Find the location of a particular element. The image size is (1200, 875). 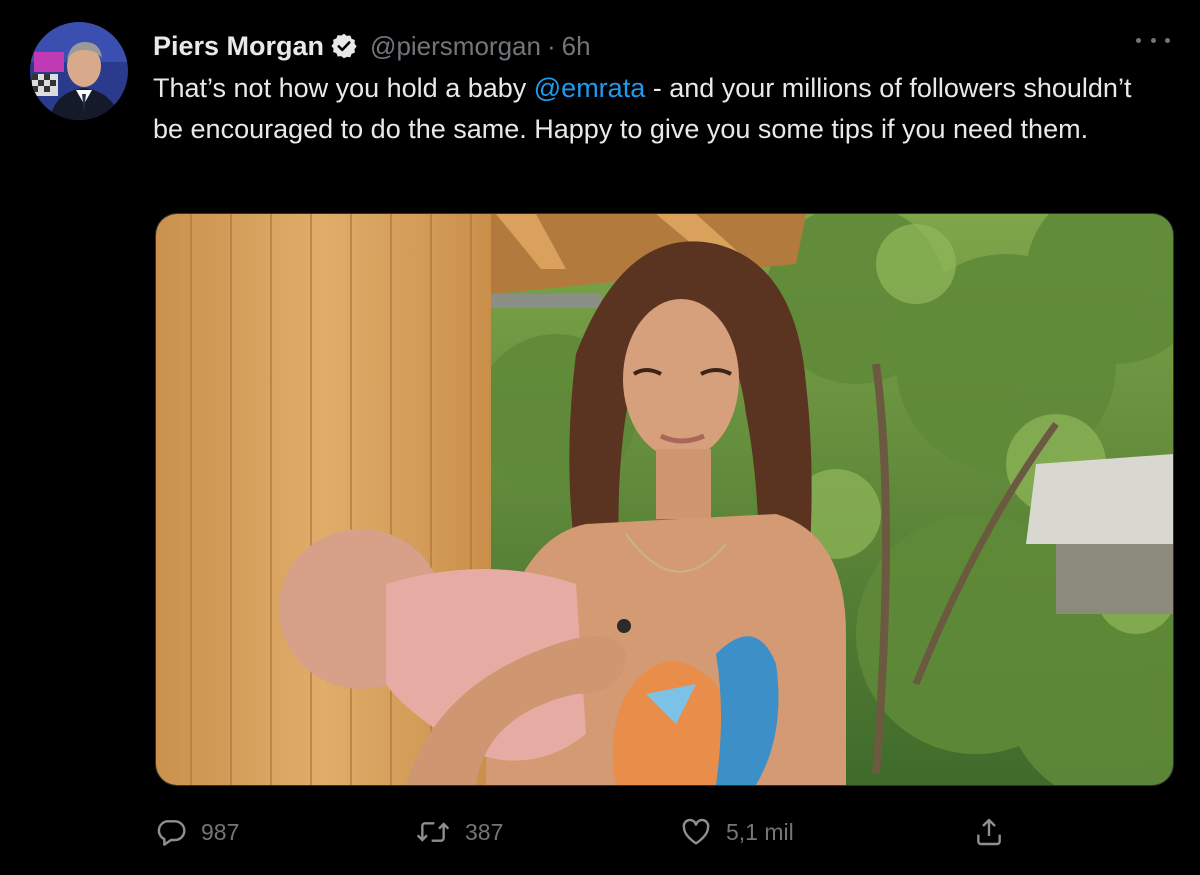

tweet-timestamp: 6h is located at coordinates (576, 46).